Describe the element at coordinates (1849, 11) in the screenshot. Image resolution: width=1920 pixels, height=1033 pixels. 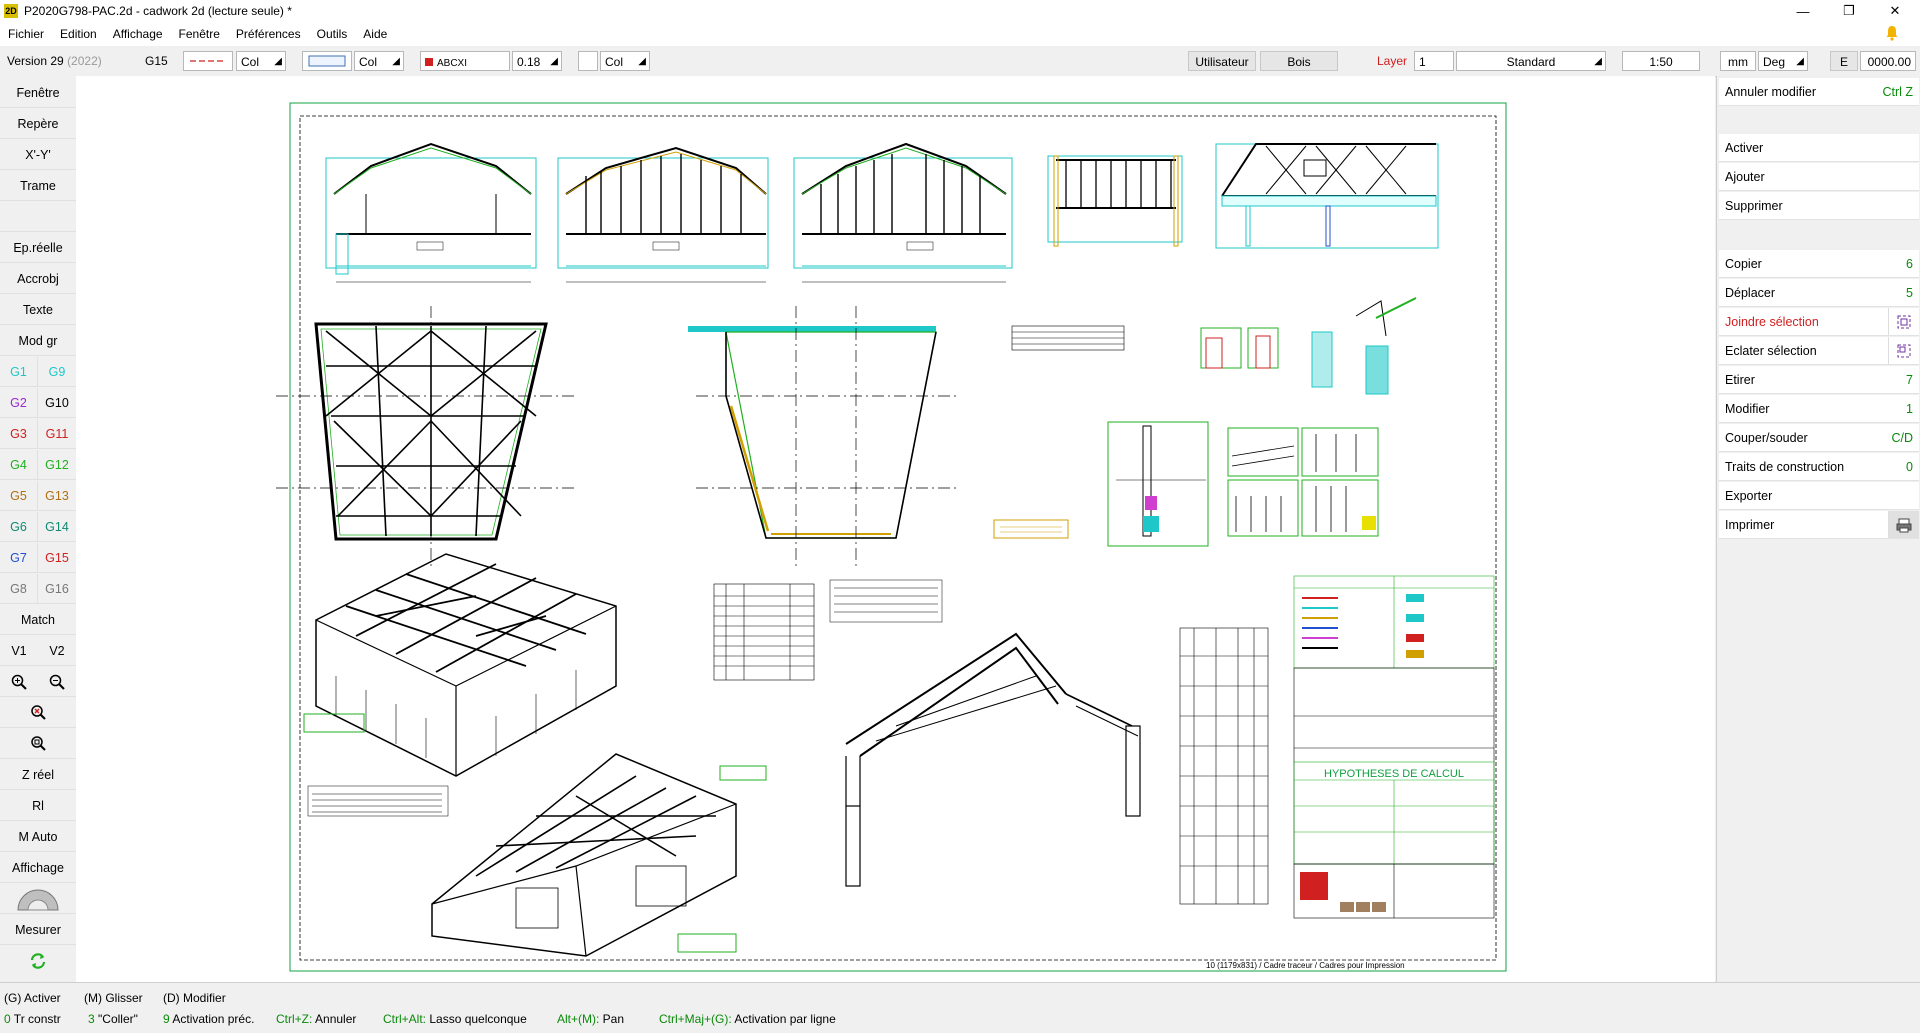
I see `restore-button: ❐` at that location.